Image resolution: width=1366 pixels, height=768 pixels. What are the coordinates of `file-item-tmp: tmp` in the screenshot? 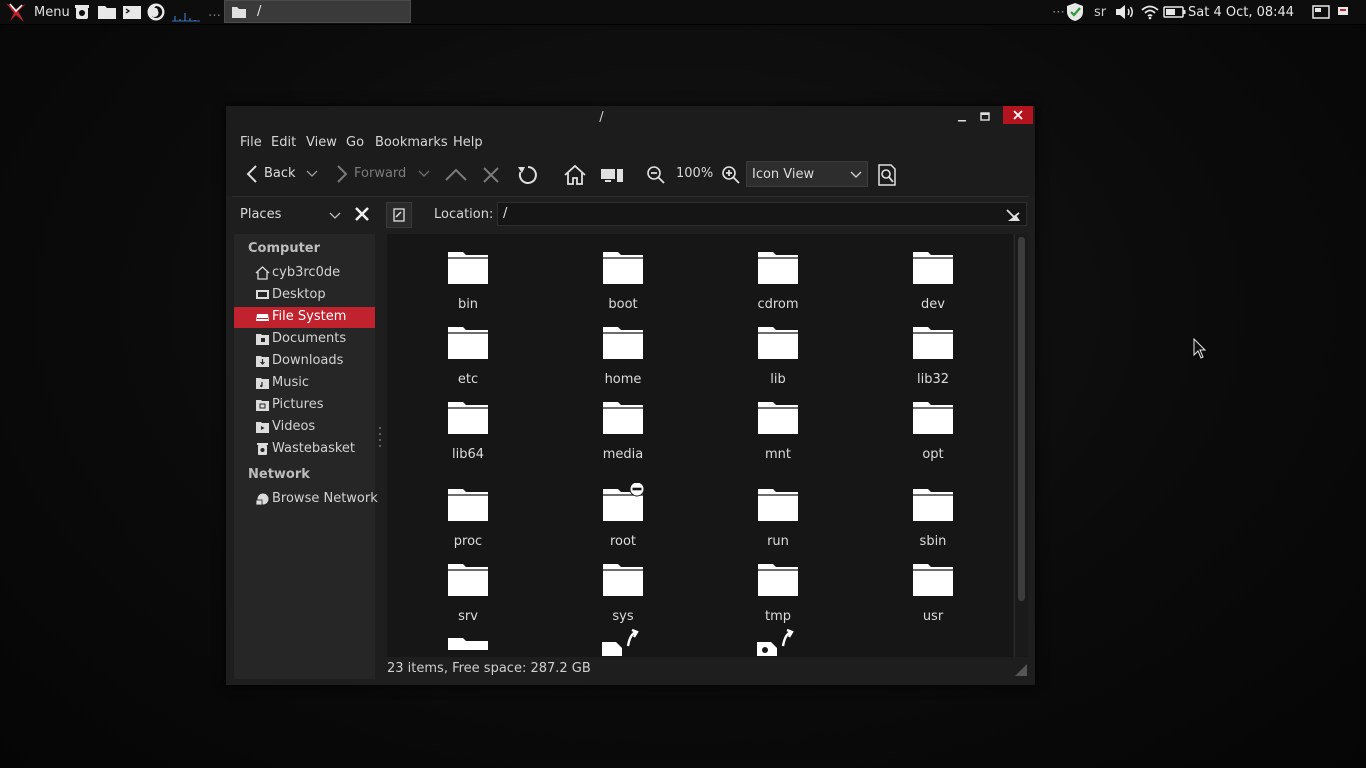 It's located at (778, 594).